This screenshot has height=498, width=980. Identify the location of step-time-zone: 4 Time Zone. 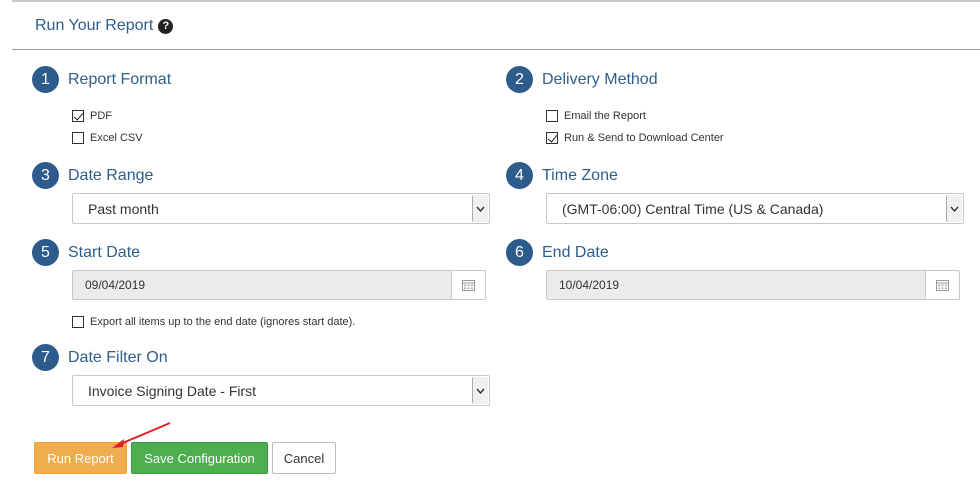
(562, 175).